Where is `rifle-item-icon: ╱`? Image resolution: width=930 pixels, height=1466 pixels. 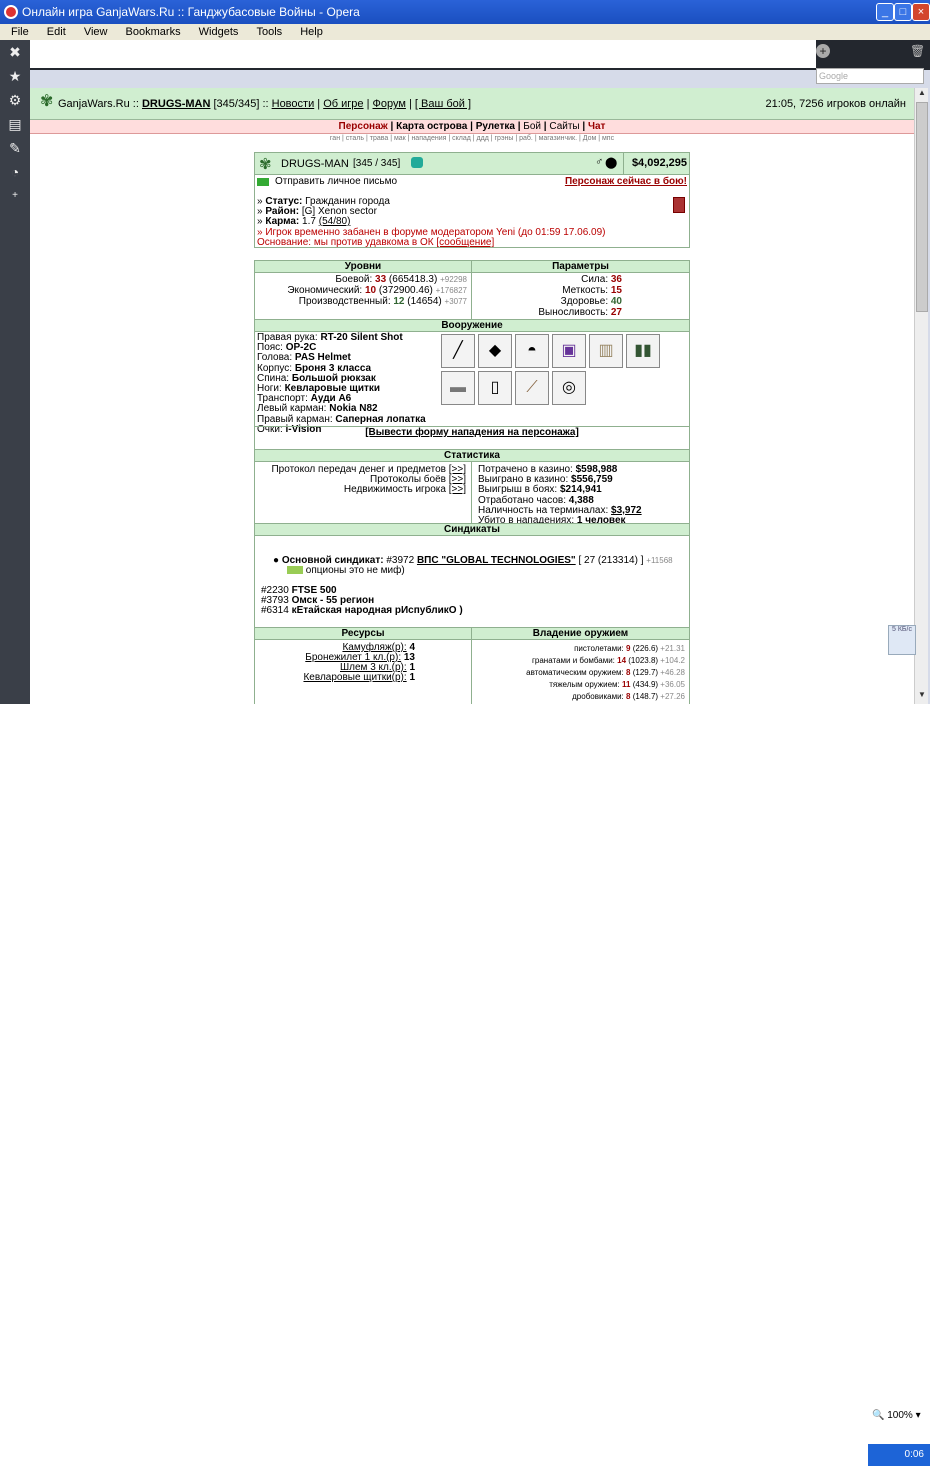
rifle-item-icon: ╱ is located at coordinates (458, 351).